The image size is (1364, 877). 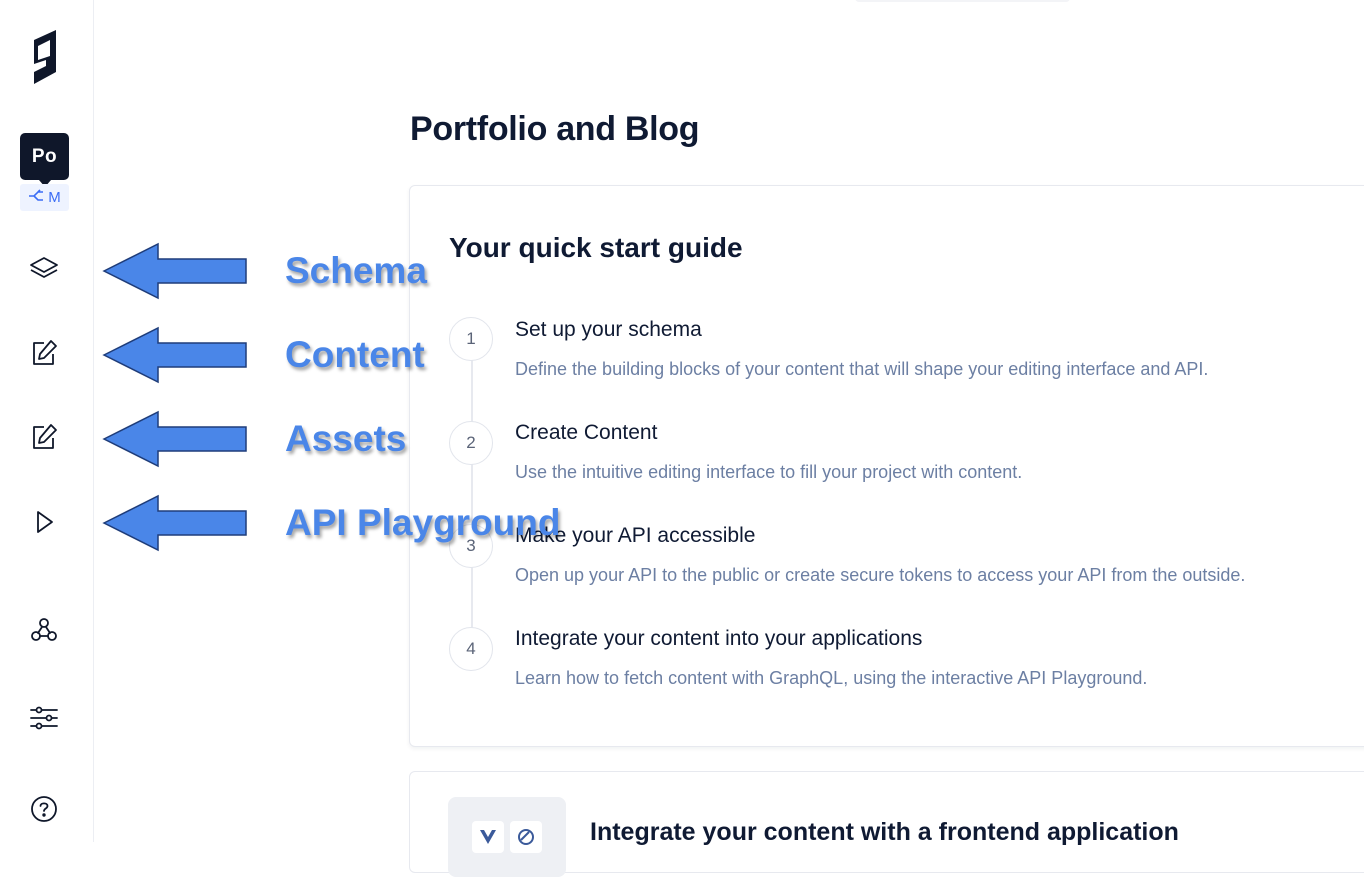 I want to click on guide-title: Your quick start guide, so click(x=596, y=247).